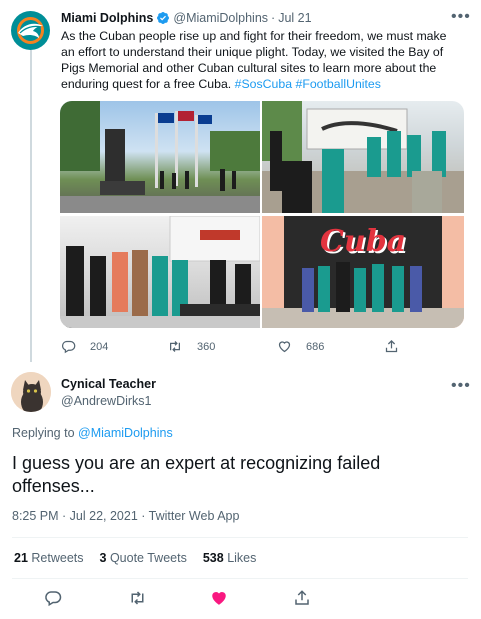  I want to click on likes-stat: 538 Likes, so click(230, 558).